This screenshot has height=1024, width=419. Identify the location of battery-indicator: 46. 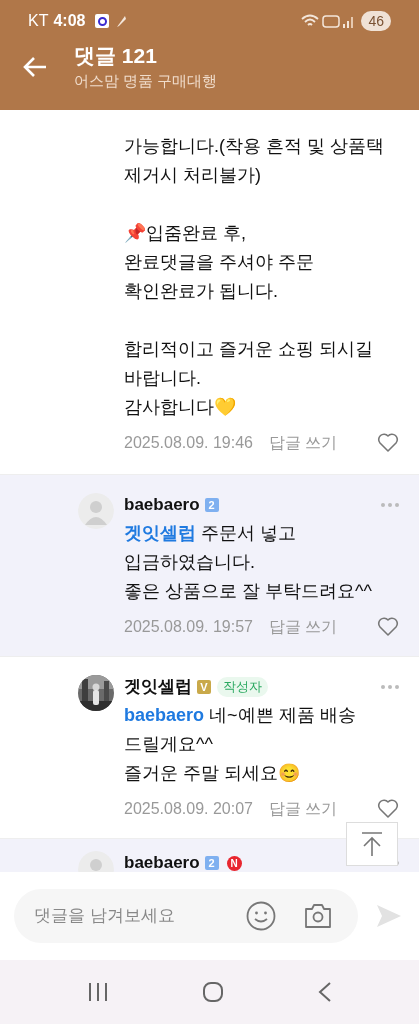
(376, 21).